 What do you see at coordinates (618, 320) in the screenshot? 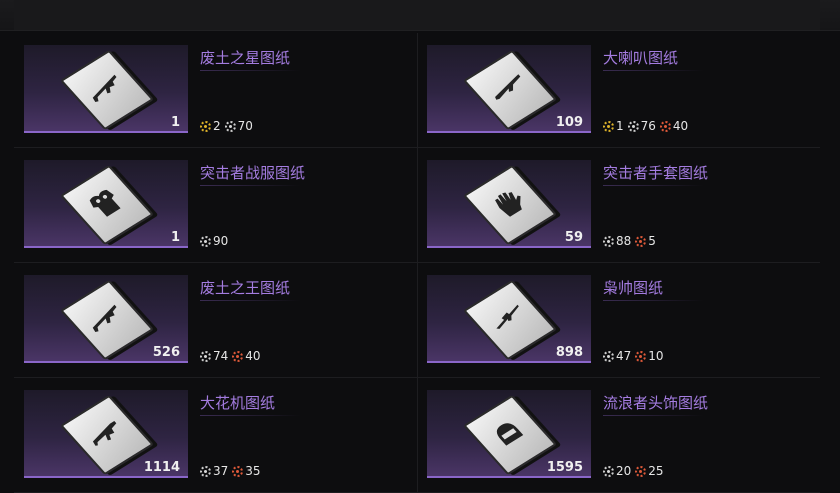
I see `blueprint-card: 898 枭帅图纸 47 10` at bounding box center [618, 320].